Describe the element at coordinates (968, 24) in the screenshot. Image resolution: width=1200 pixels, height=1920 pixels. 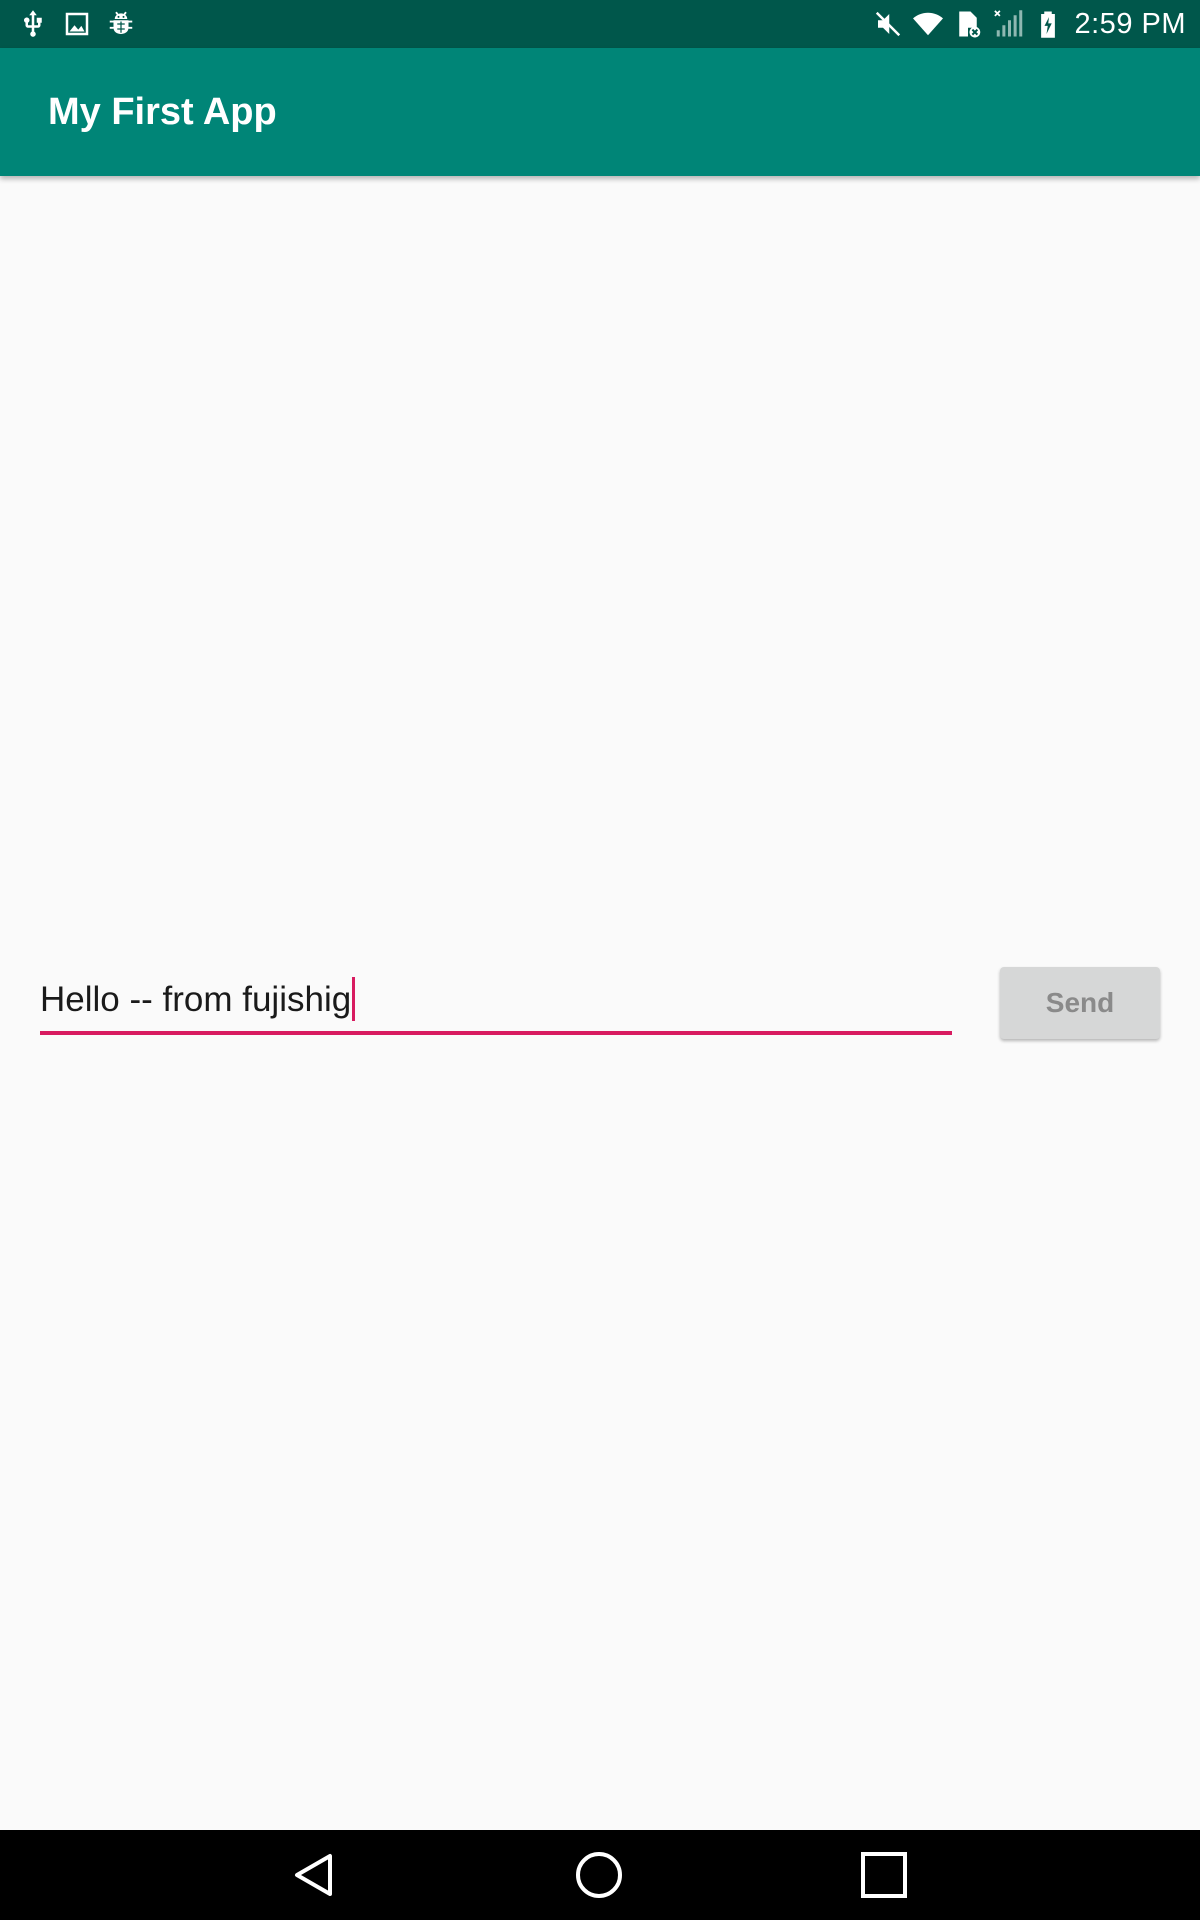
I see `sim-blocked-icon` at that location.